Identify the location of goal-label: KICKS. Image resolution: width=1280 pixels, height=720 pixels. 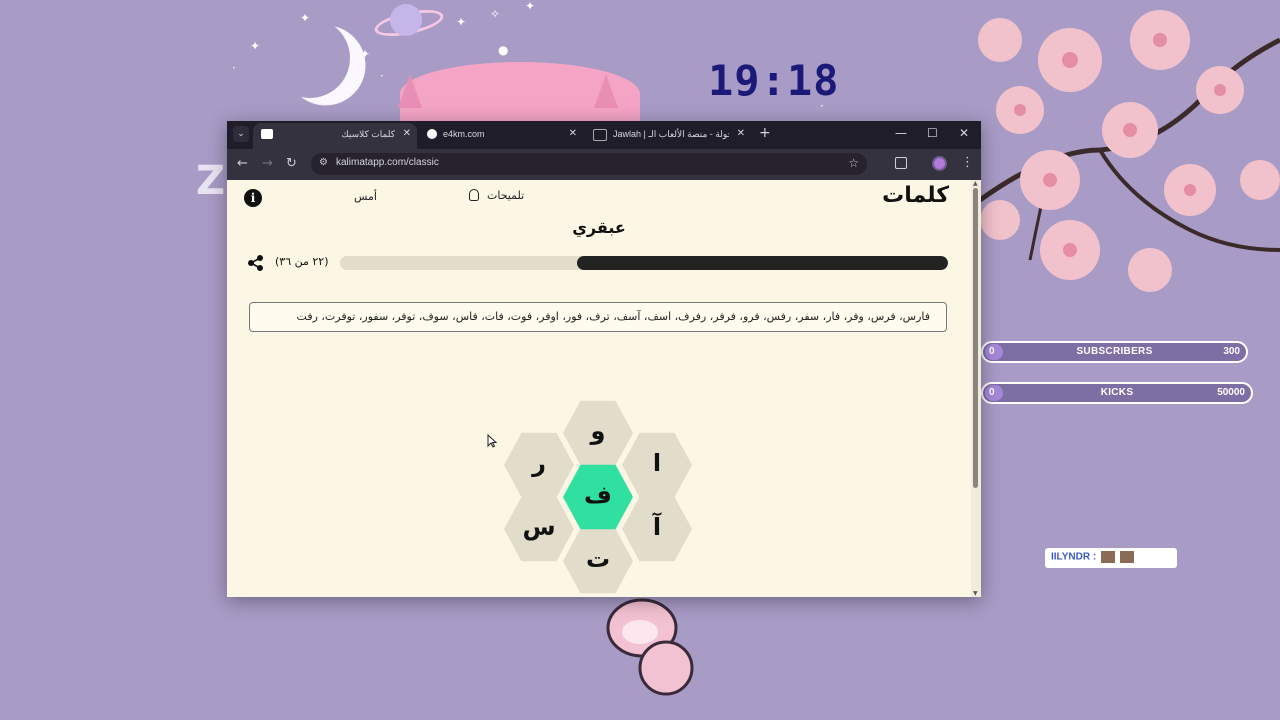
(1117, 392).